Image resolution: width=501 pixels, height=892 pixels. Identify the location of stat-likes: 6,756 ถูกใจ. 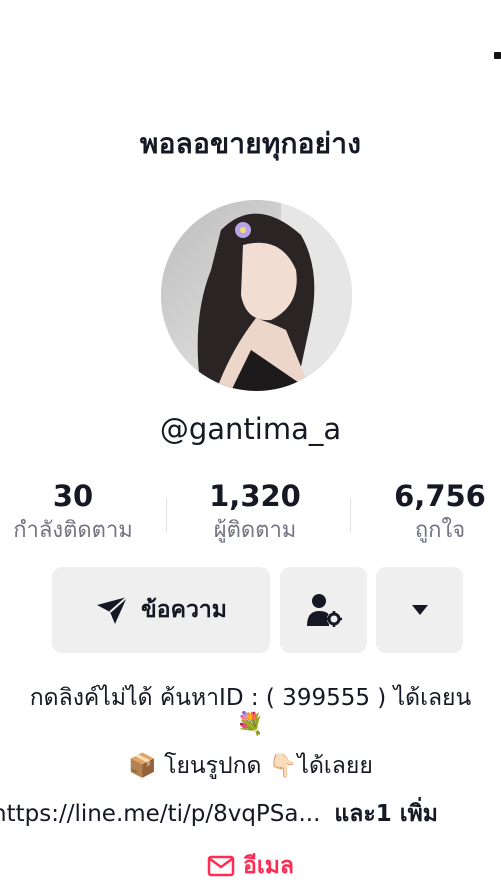
(435, 512).